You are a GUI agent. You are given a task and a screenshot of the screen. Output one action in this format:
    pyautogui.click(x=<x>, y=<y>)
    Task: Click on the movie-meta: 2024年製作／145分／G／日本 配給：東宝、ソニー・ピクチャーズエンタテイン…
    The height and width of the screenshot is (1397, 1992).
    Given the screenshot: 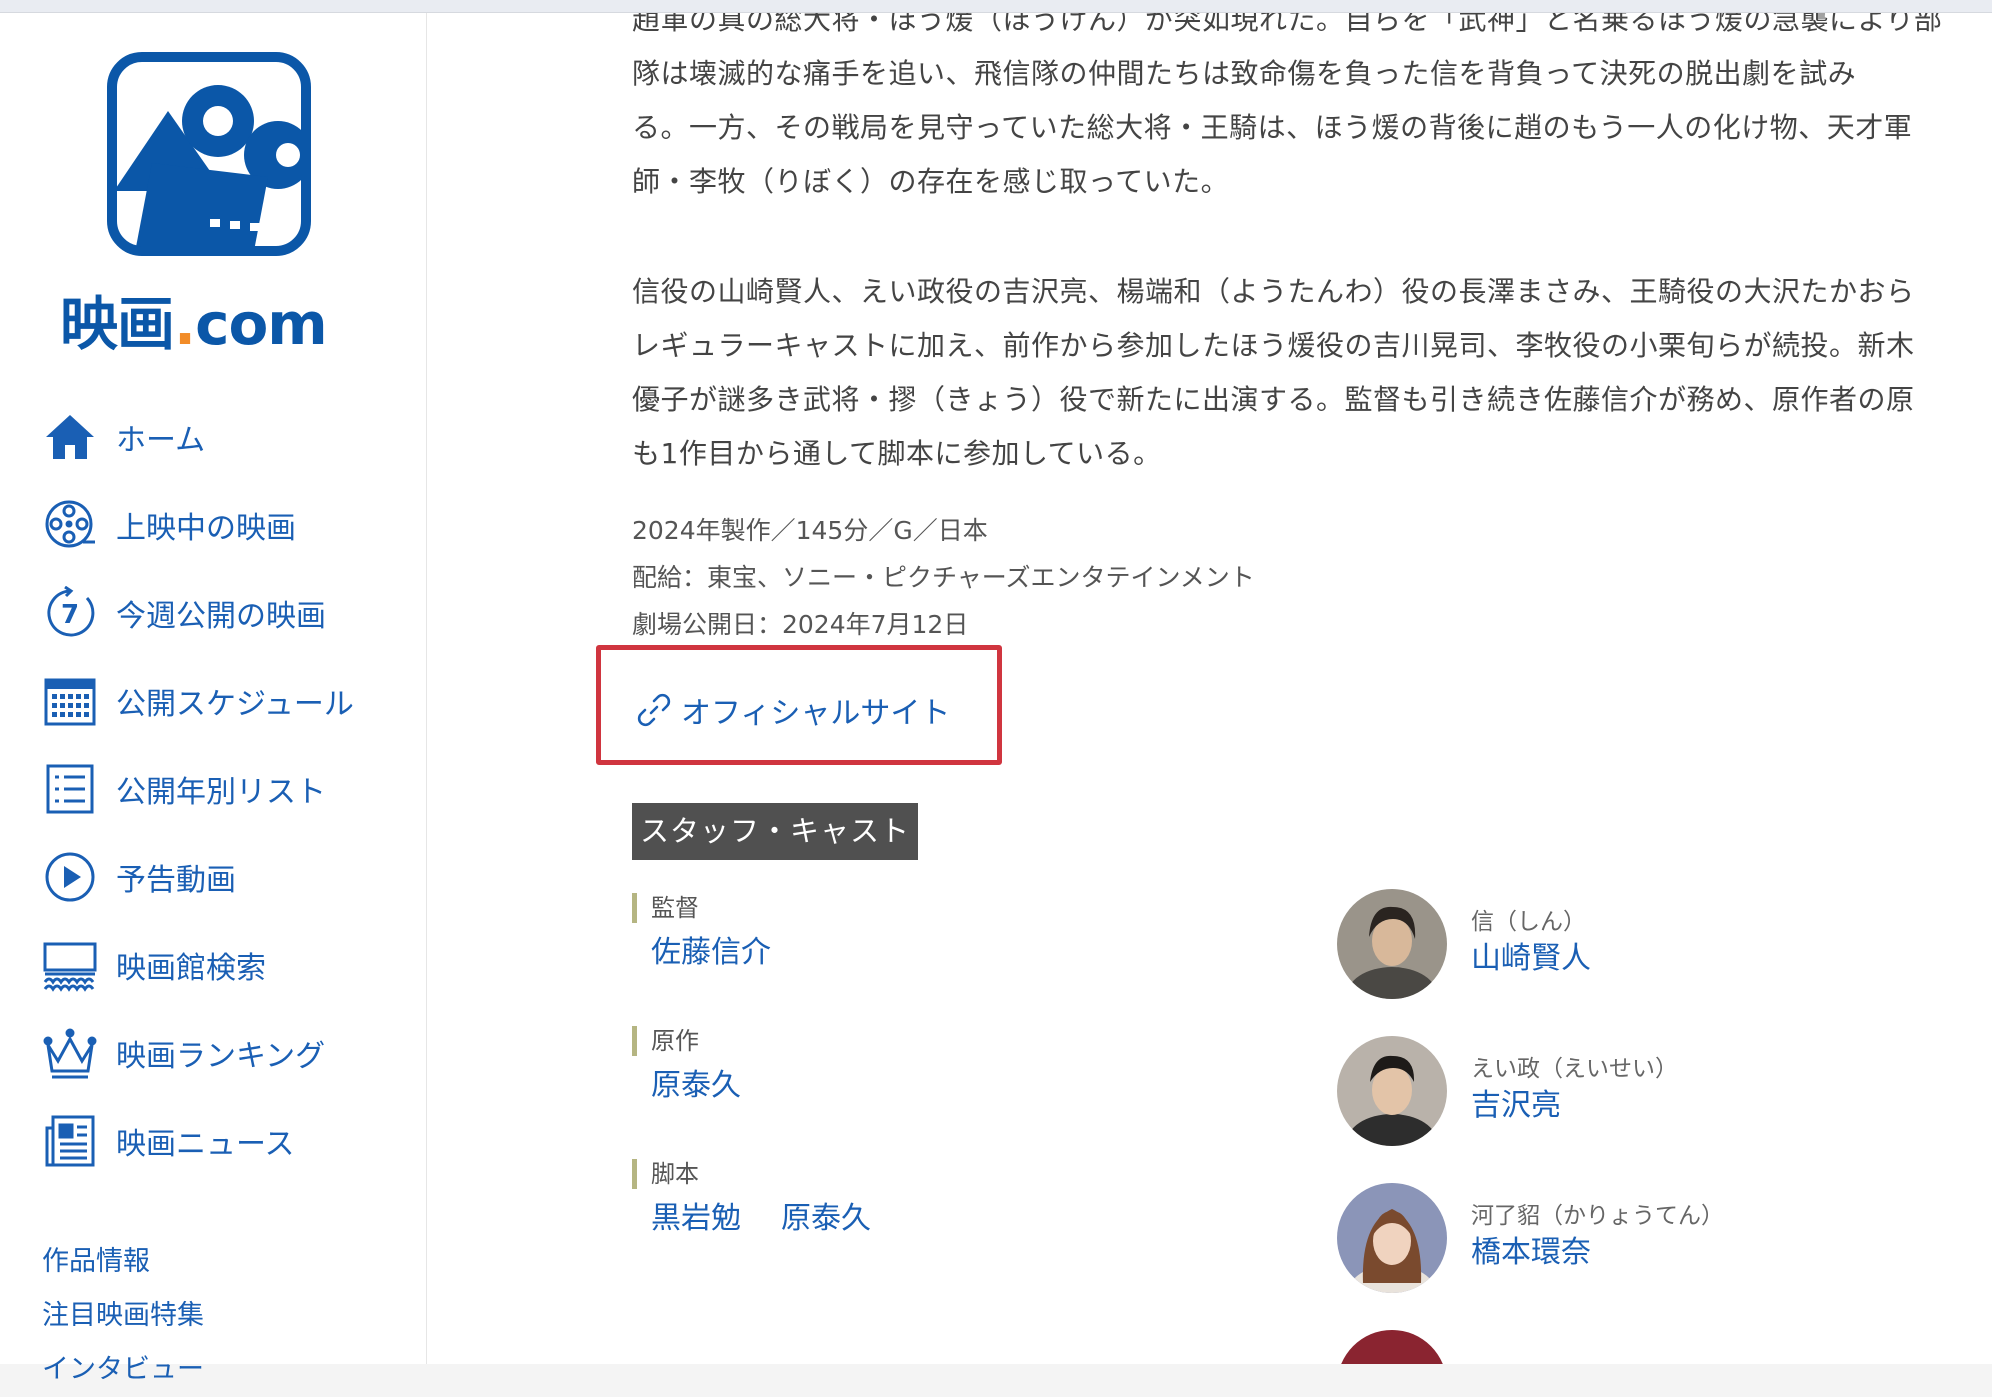 What is the action you would take?
    pyautogui.click(x=943, y=577)
    